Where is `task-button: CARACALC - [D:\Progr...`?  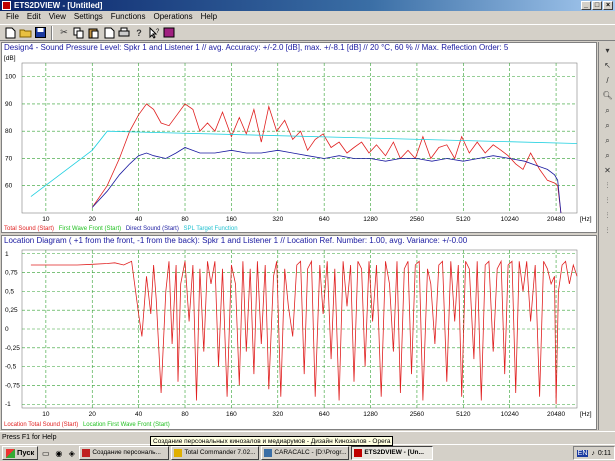
task-button: CARACALC - [D:\Progr... is located at coordinates (305, 453).